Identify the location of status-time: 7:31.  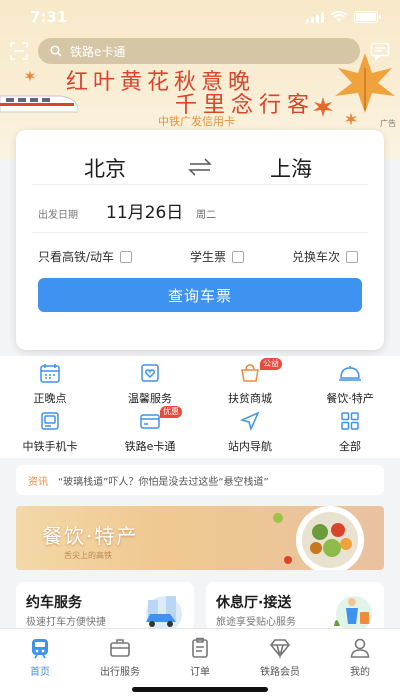
(49, 17).